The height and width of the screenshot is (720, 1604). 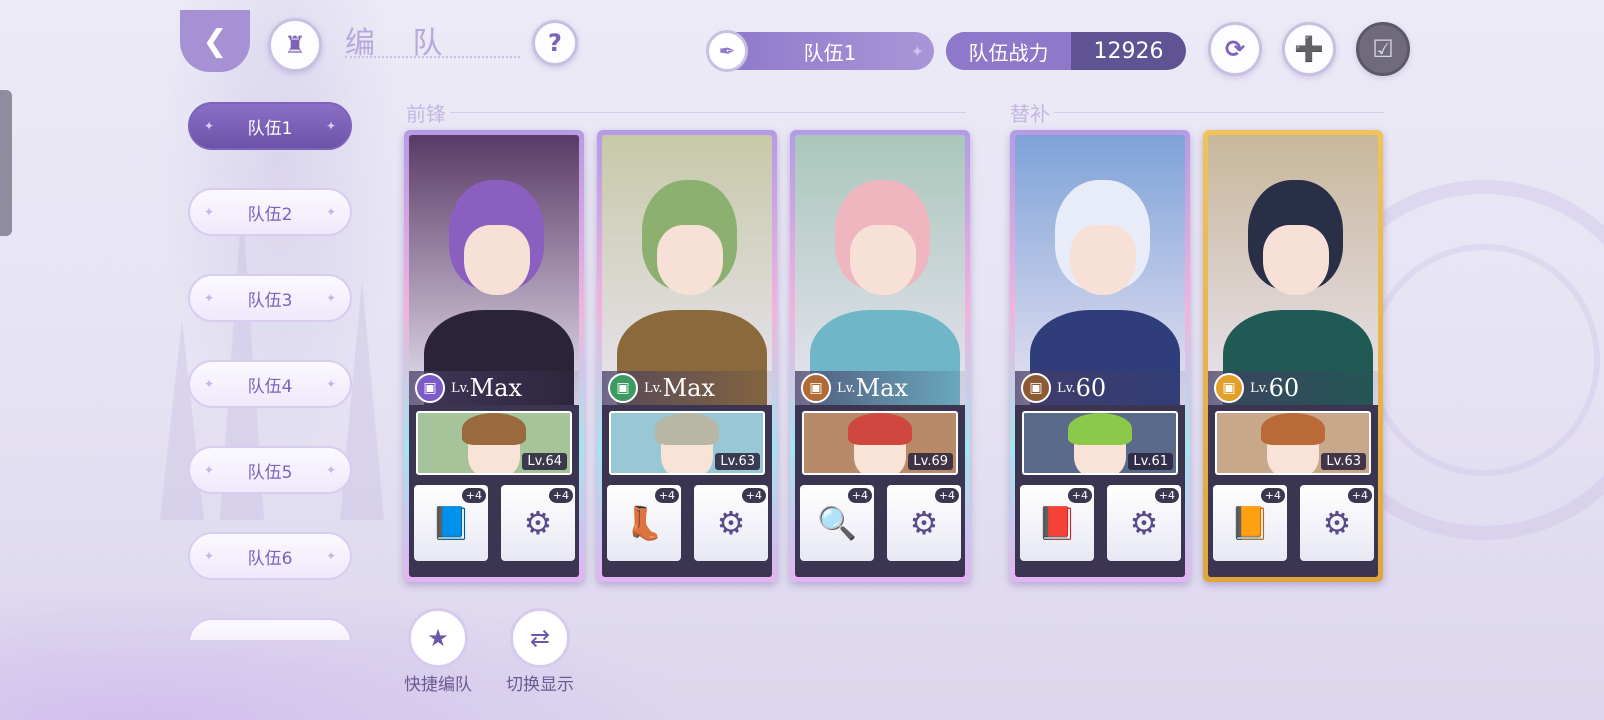 I want to click on team-tab-5: ✦ 队伍5 ✦, so click(x=270, y=470).